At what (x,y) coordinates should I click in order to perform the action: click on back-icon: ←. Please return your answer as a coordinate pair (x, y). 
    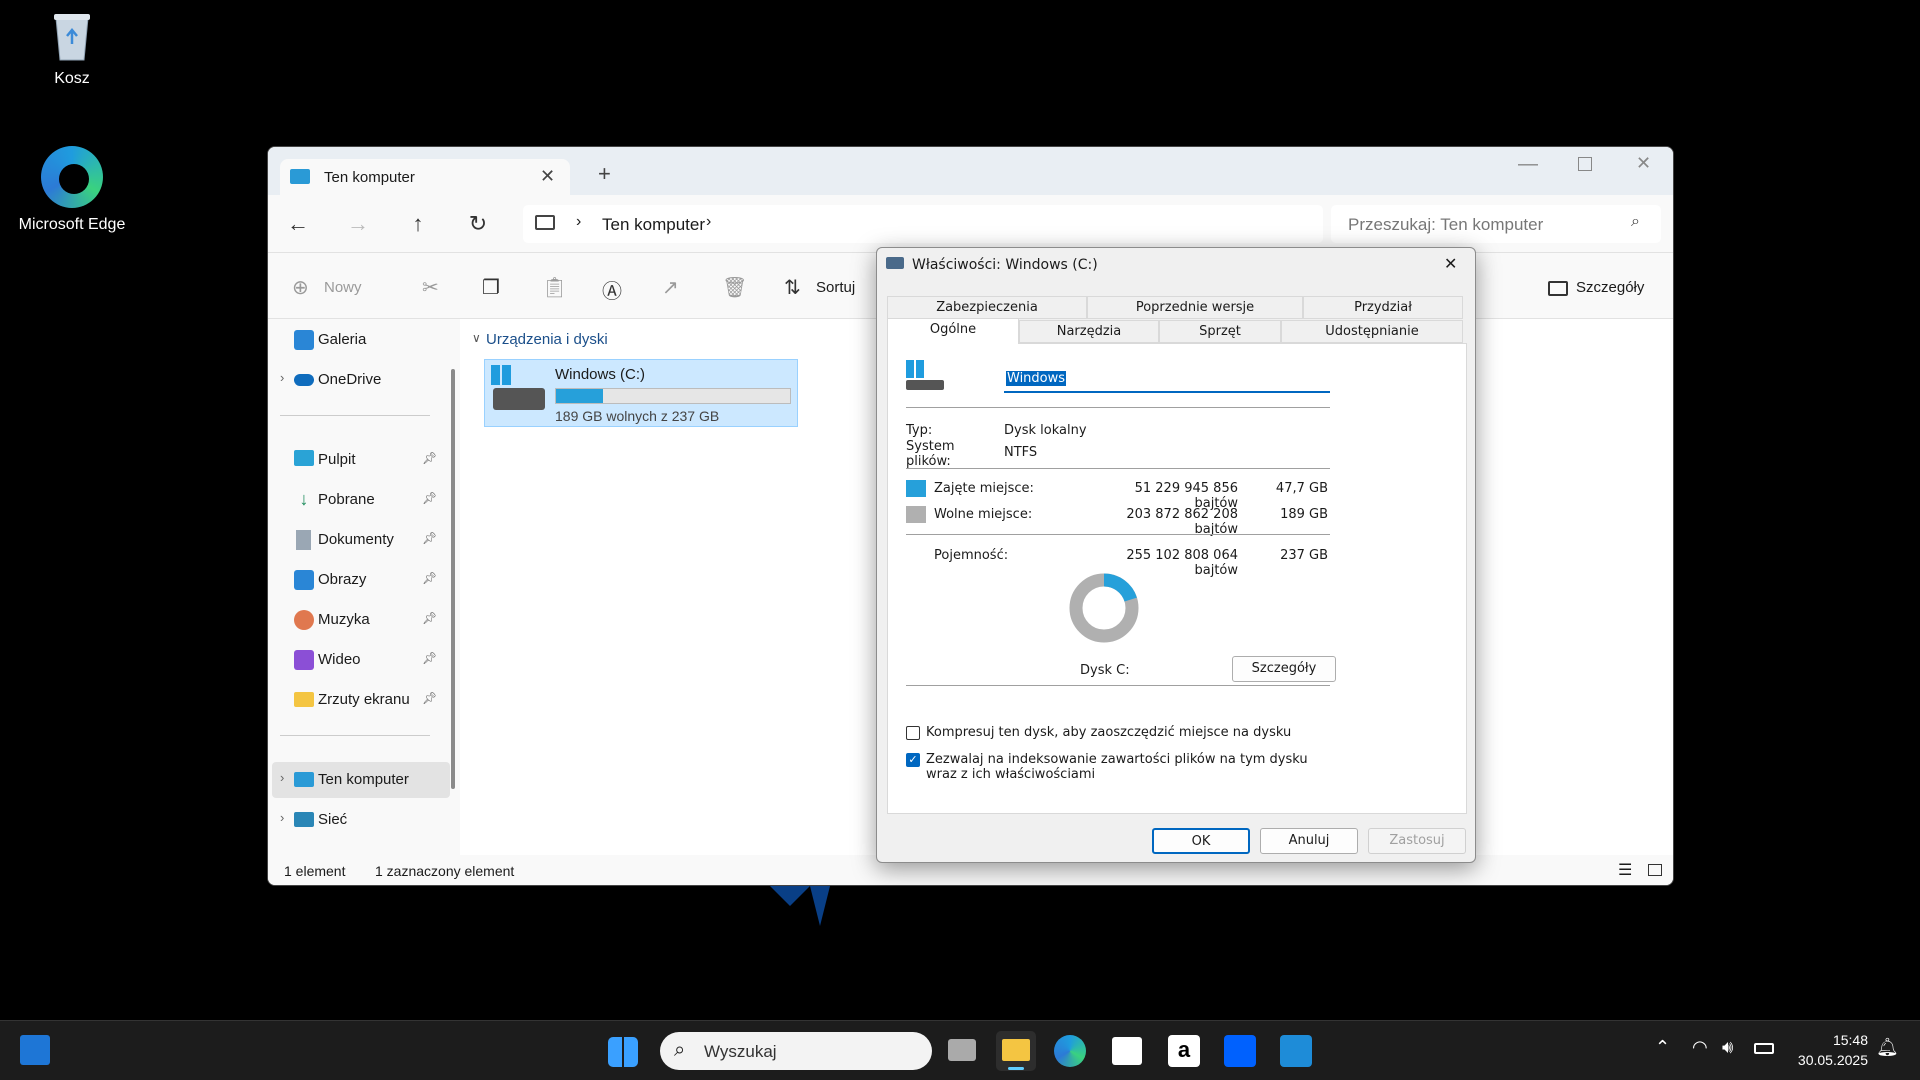
    Looking at the image, I should click on (298, 224).